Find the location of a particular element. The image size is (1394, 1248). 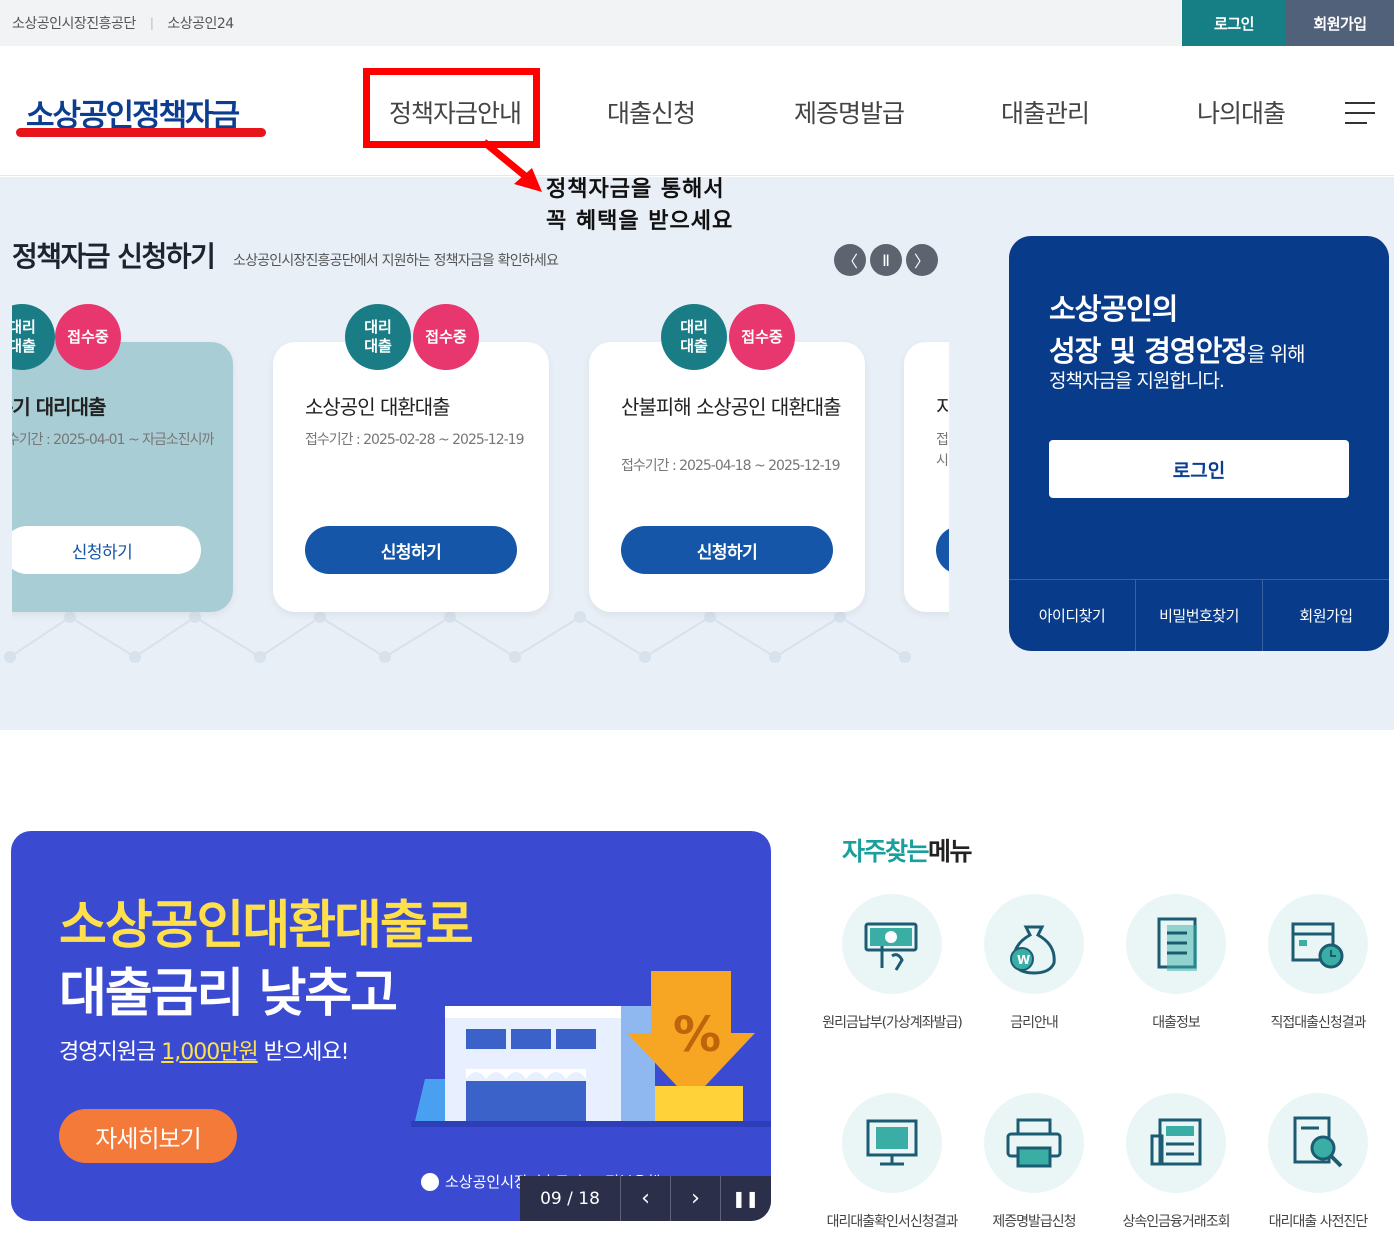

search-document-icon is located at coordinates (1318, 1143).